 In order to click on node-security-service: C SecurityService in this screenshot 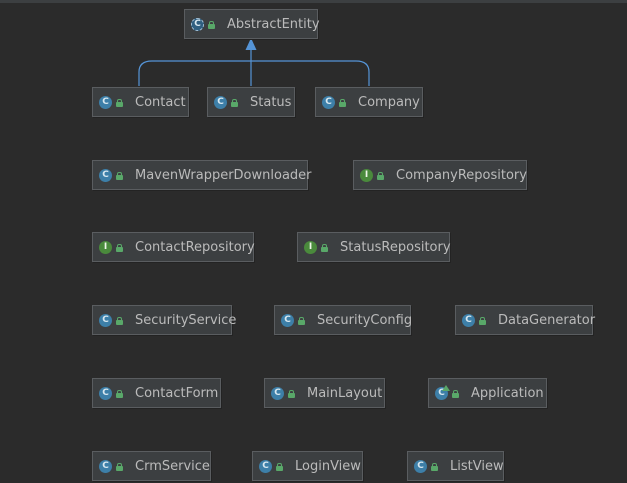, I will do `click(164, 320)`.